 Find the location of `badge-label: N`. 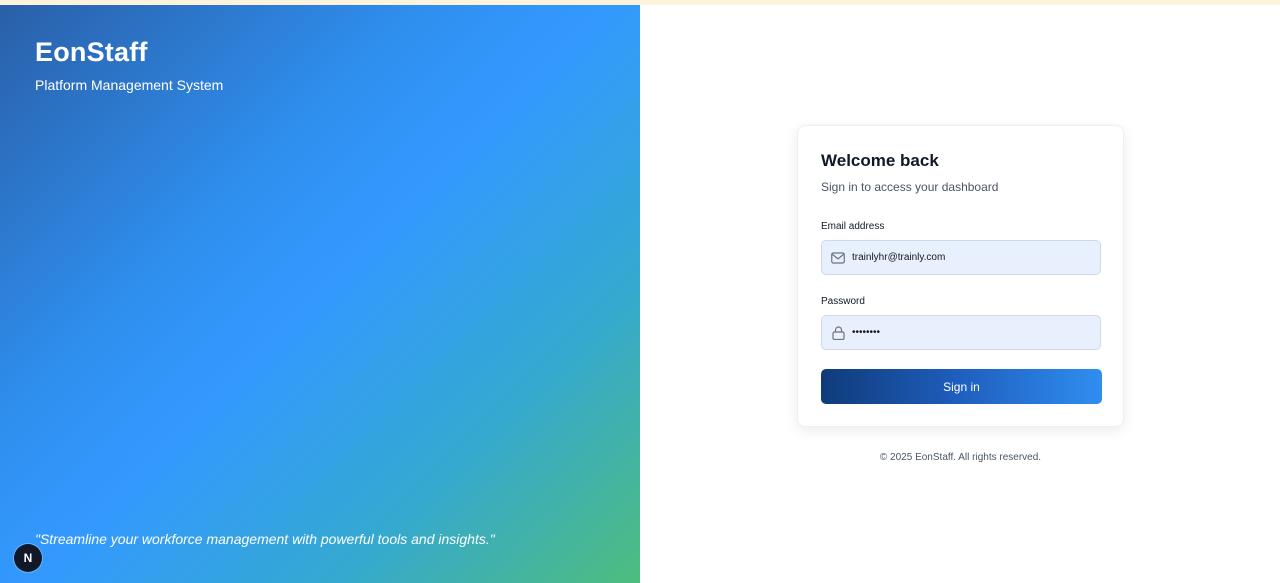

badge-label: N is located at coordinates (28, 558).